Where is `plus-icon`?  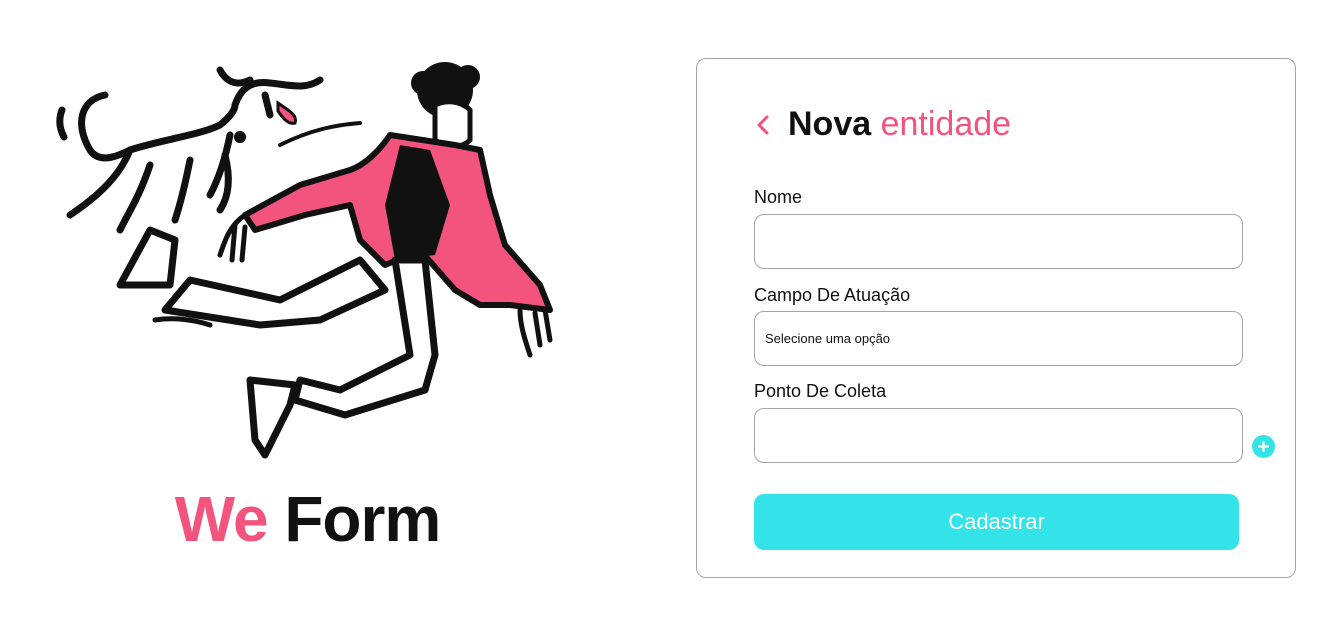 plus-icon is located at coordinates (1263, 446).